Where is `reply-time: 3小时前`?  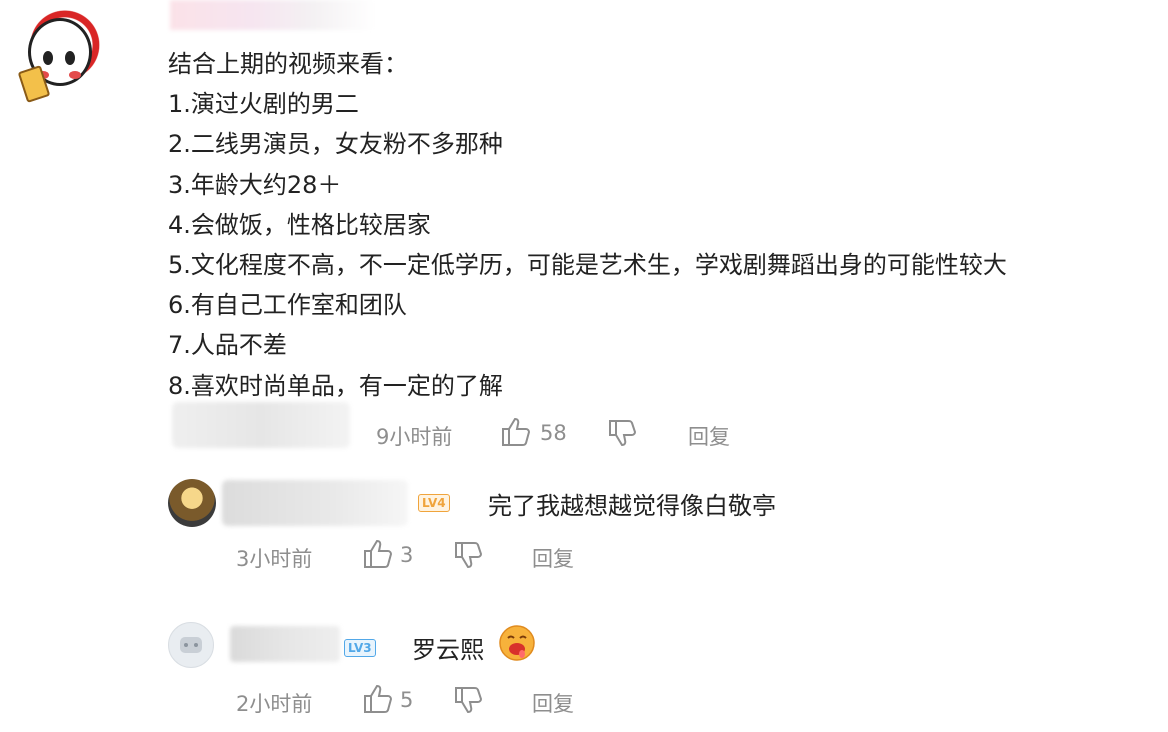 reply-time: 3小时前 is located at coordinates (274, 559).